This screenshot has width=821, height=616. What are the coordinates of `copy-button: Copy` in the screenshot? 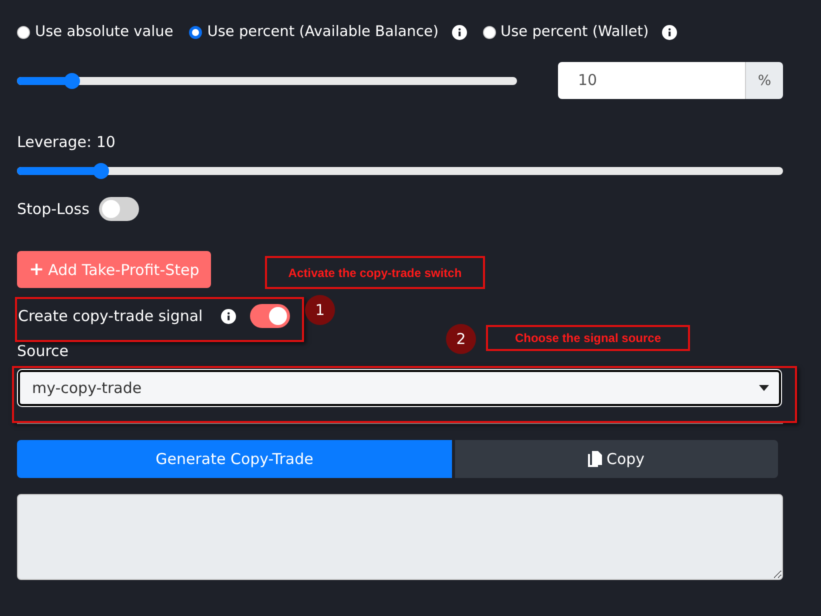 It's located at (616, 459).